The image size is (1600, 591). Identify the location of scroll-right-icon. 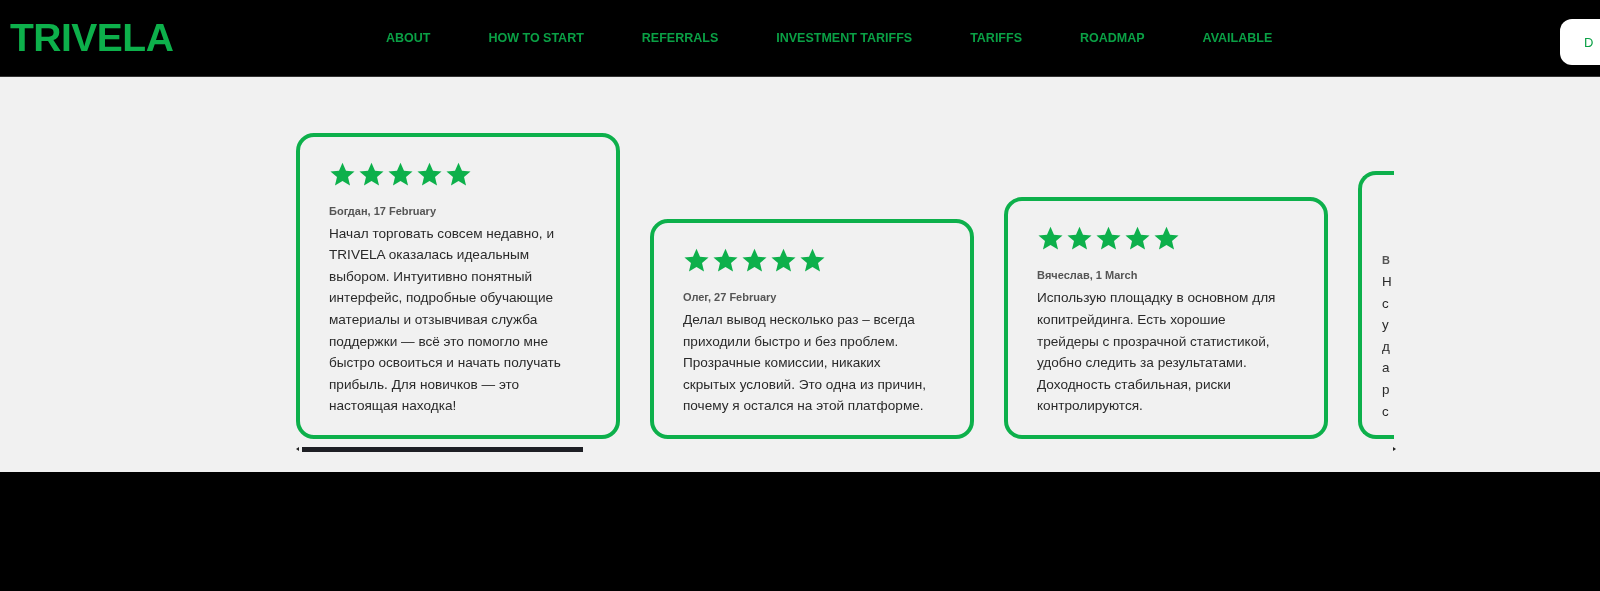
(1394, 449).